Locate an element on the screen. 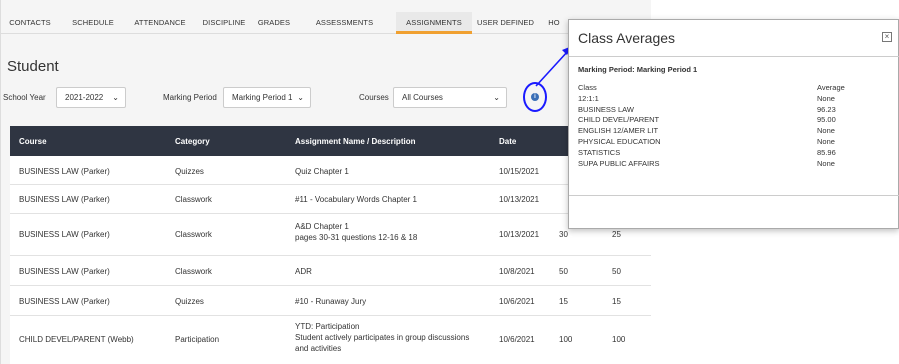  averages-row: 12:1:1 None is located at coordinates (737, 99).